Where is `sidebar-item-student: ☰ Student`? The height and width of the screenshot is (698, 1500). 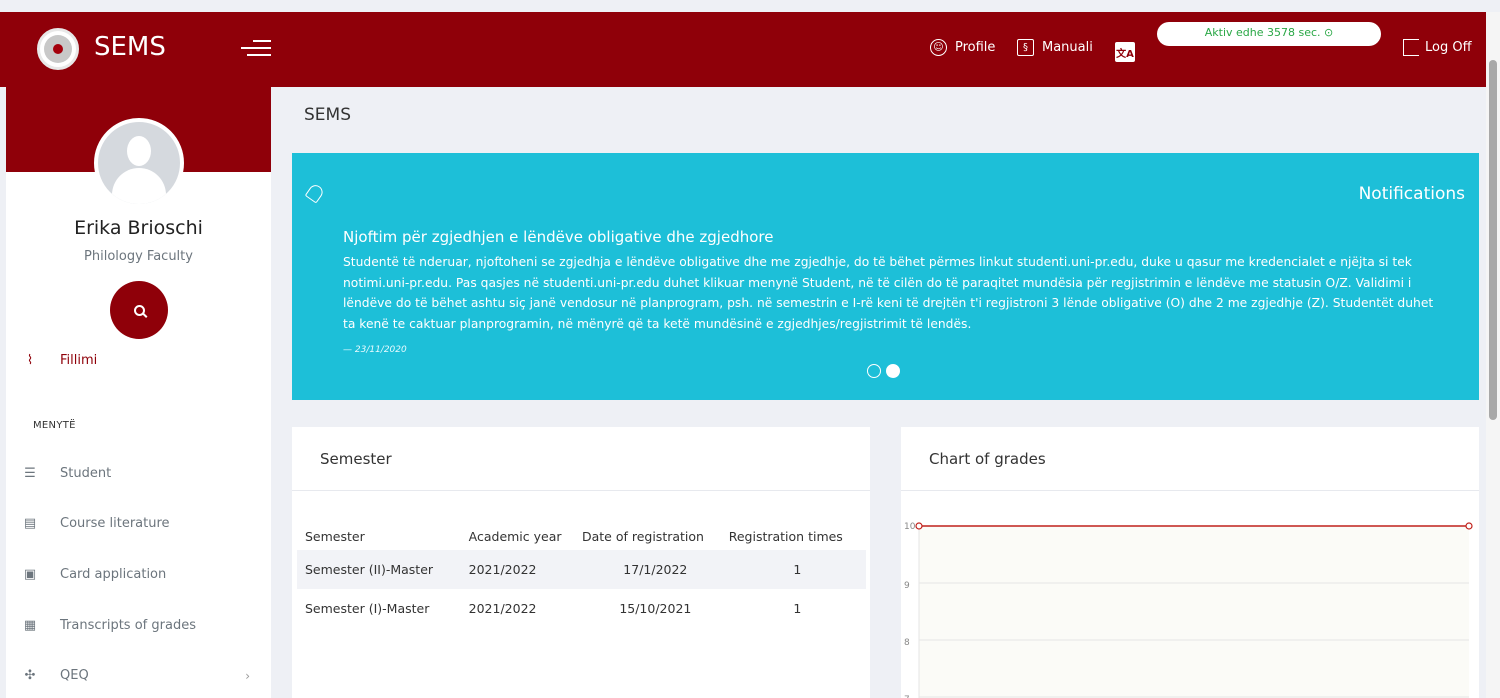
sidebar-item-student: ☰ Student is located at coordinates (142, 473).